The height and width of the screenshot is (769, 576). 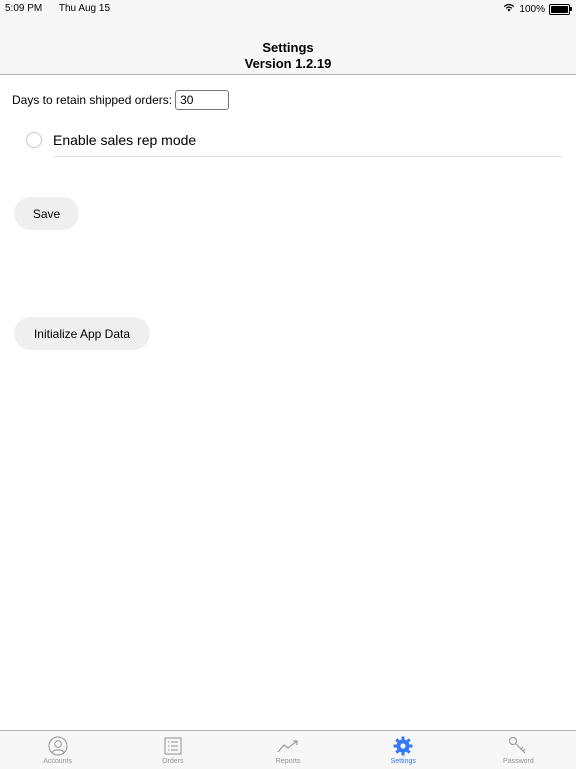 I want to click on person-circle-icon, so click(x=58, y=746).